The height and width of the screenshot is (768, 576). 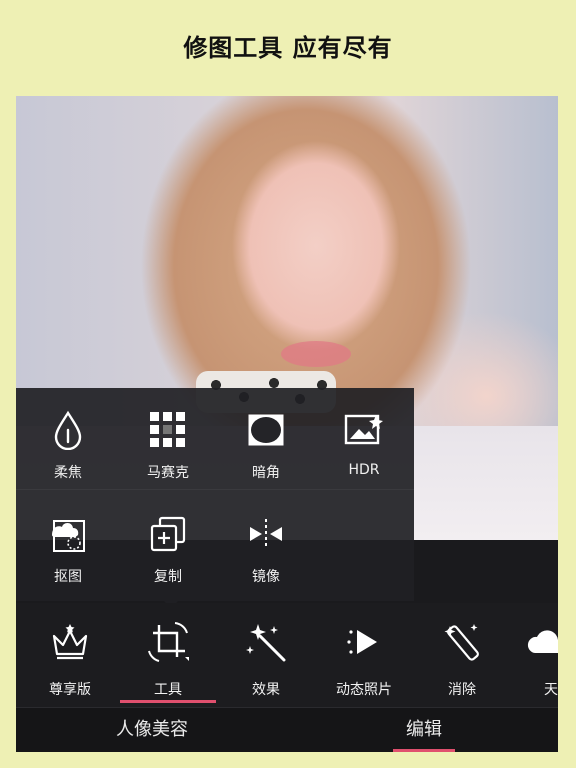 What do you see at coordinates (168, 577) in the screenshot?
I see `tool-label: 复制` at bounding box center [168, 577].